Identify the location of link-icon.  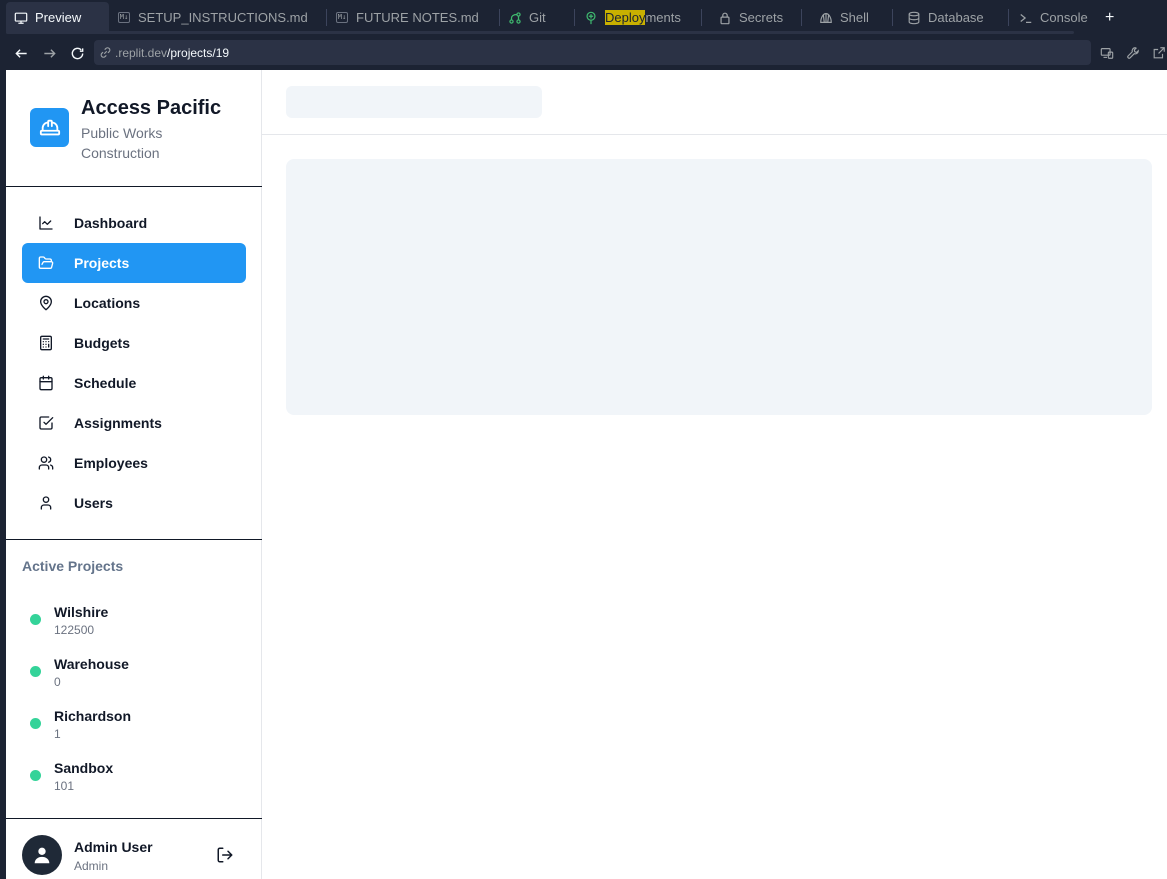
(105, 52).